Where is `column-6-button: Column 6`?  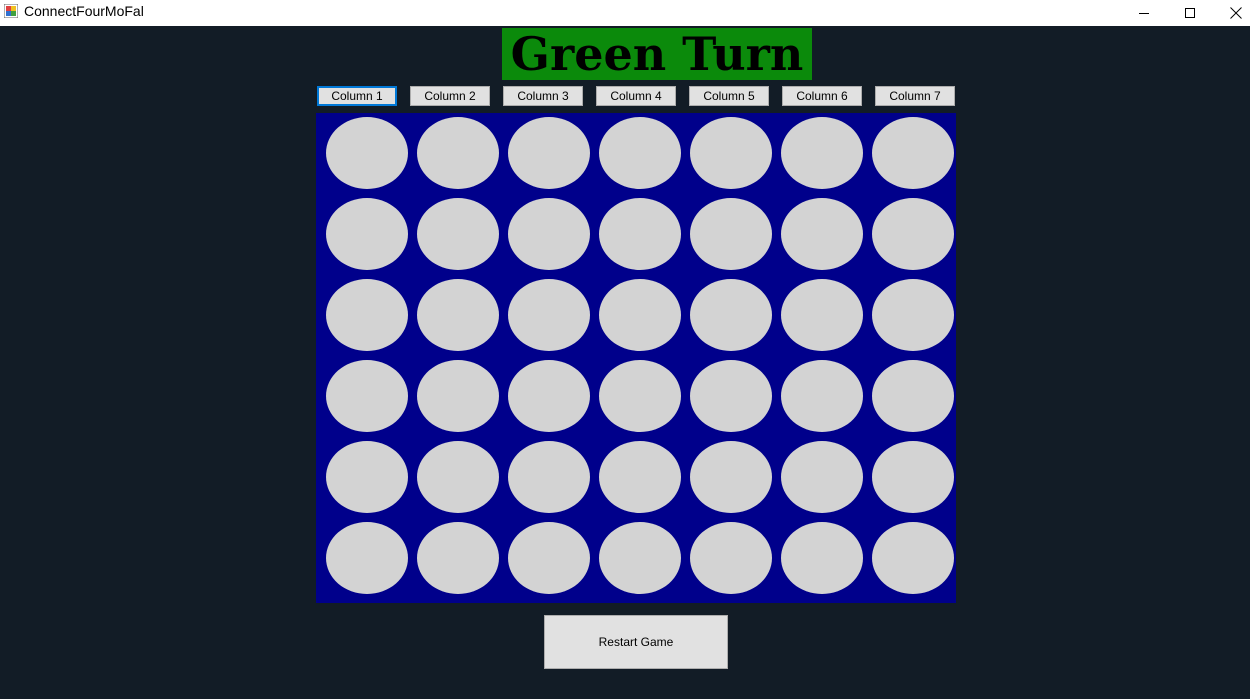 column-6-button: Column 6 is located at coordinates (822, 96).